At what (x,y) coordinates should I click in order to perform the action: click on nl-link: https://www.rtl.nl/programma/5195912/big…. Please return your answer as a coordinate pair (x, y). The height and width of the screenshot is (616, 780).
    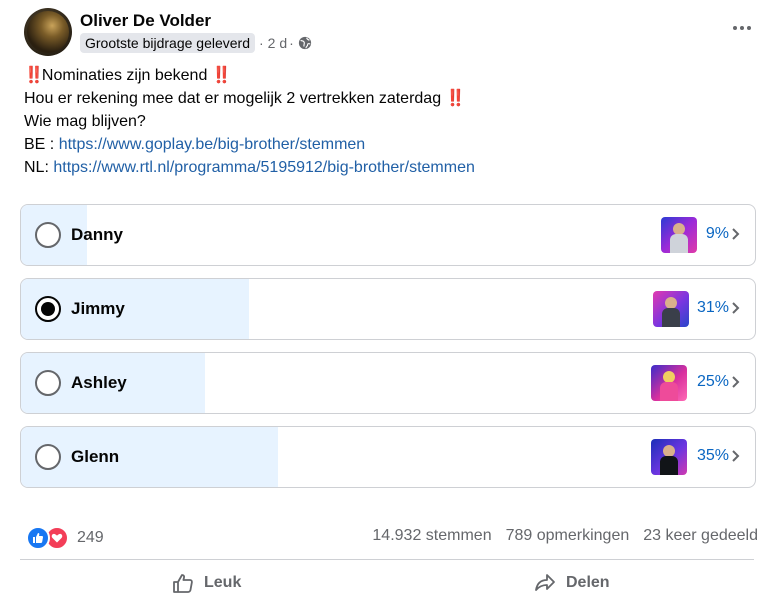
    Looking at the image, I should click on (264, 167).